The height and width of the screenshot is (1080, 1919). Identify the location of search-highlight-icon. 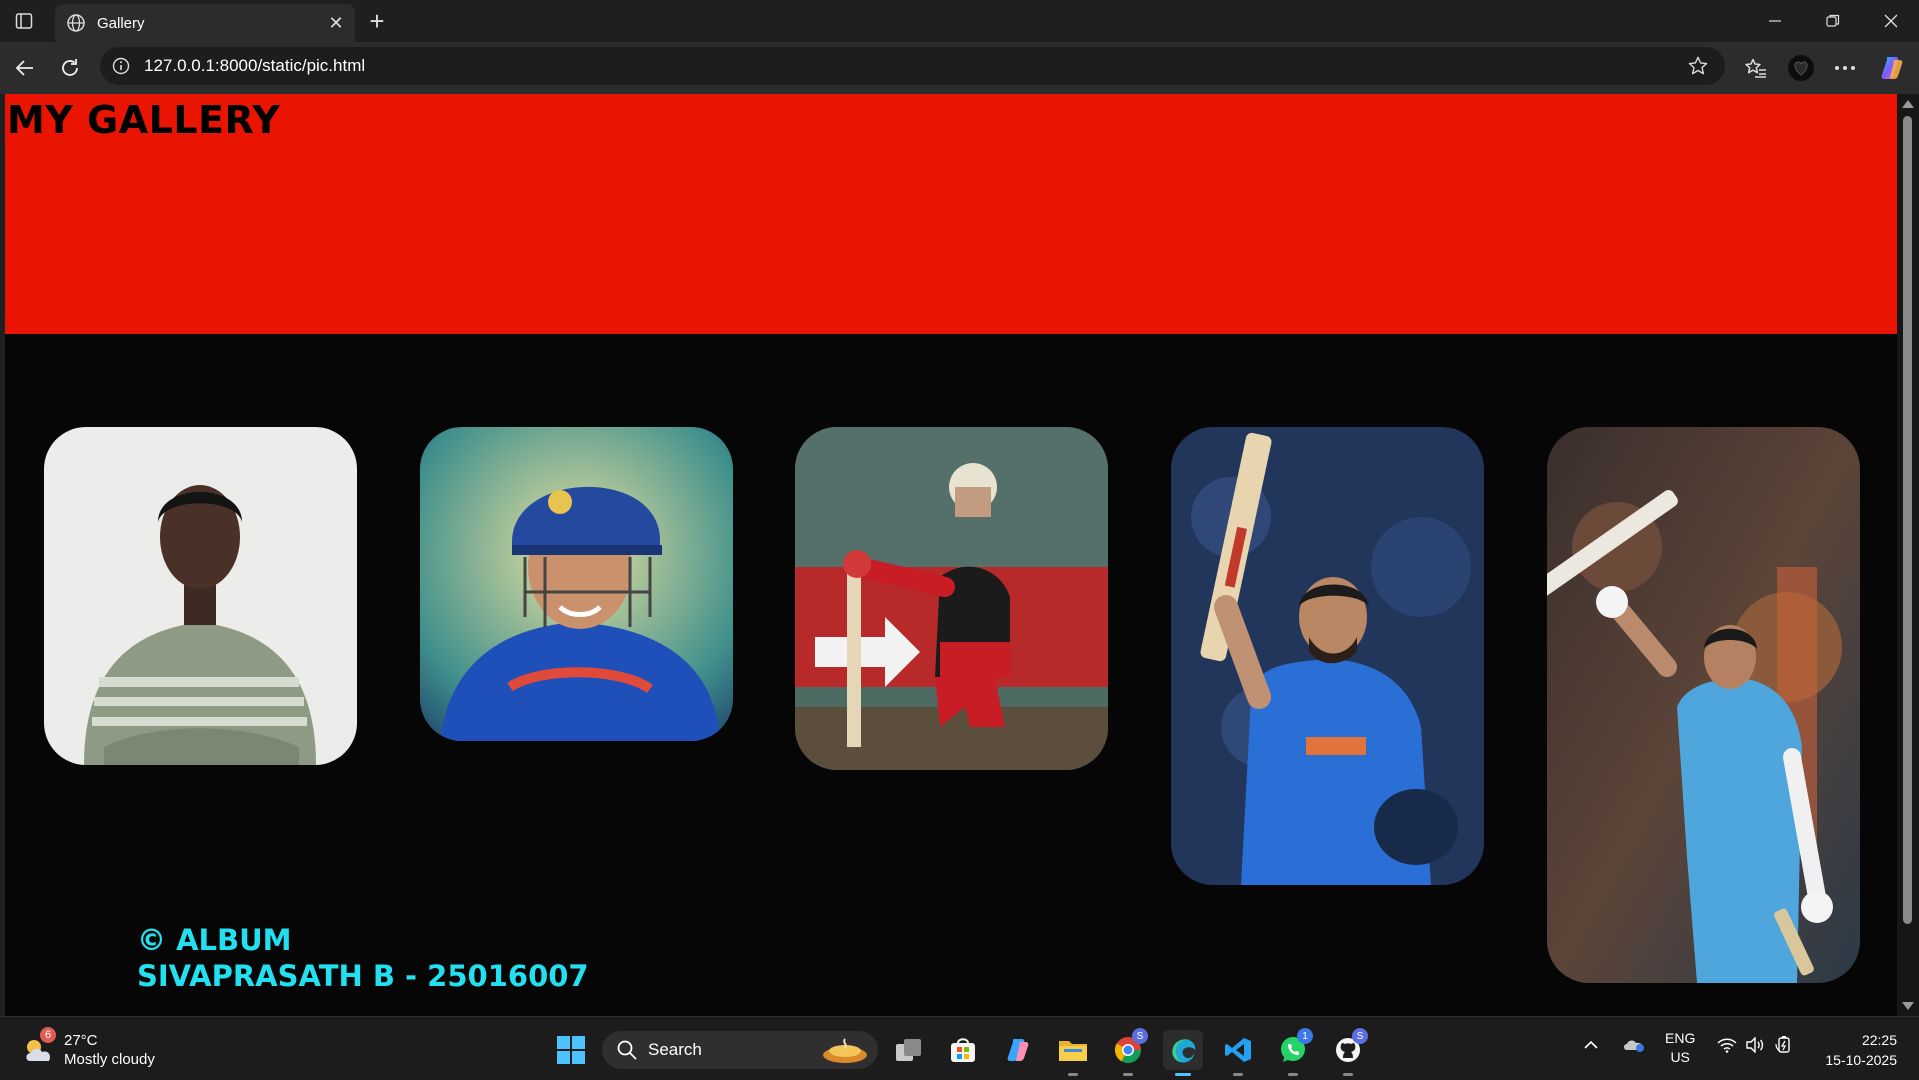
(845, 1050).